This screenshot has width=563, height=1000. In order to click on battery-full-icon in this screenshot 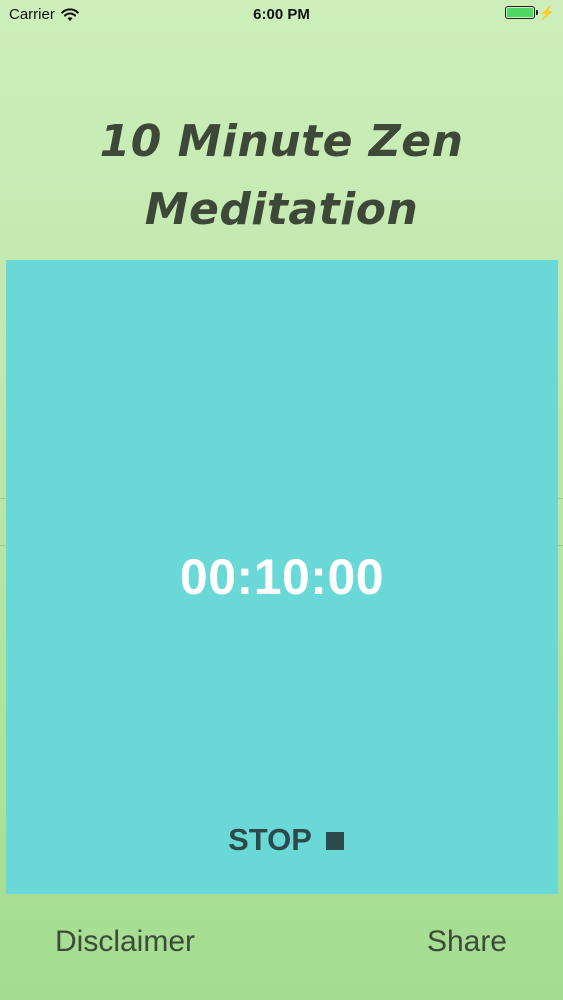, I will do `click(521, 12)`.